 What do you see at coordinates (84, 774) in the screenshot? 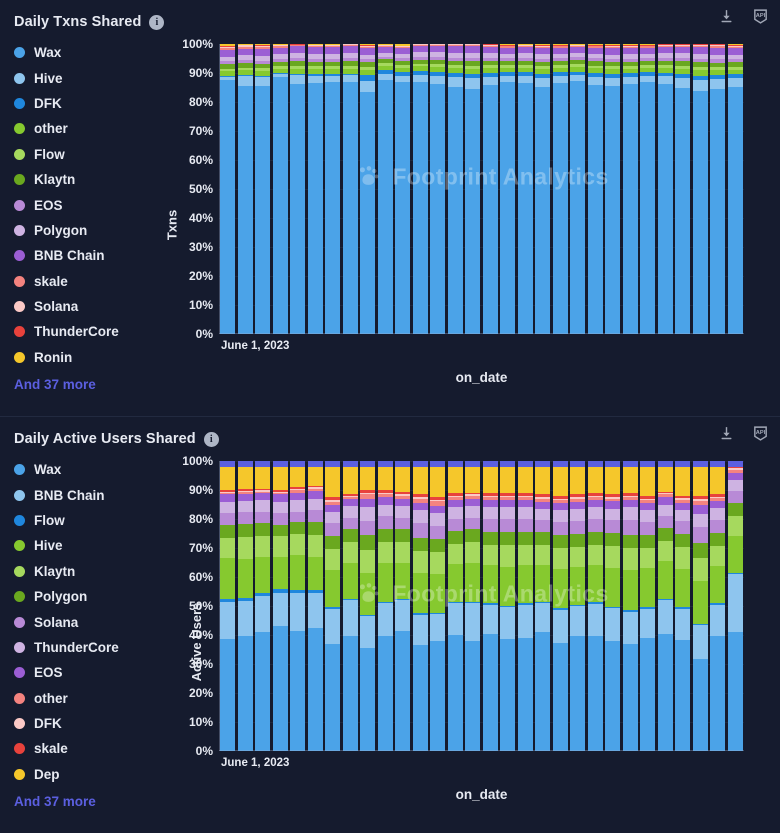
I see `legend-item-dep: Dep` at bounding box center [84, 774].